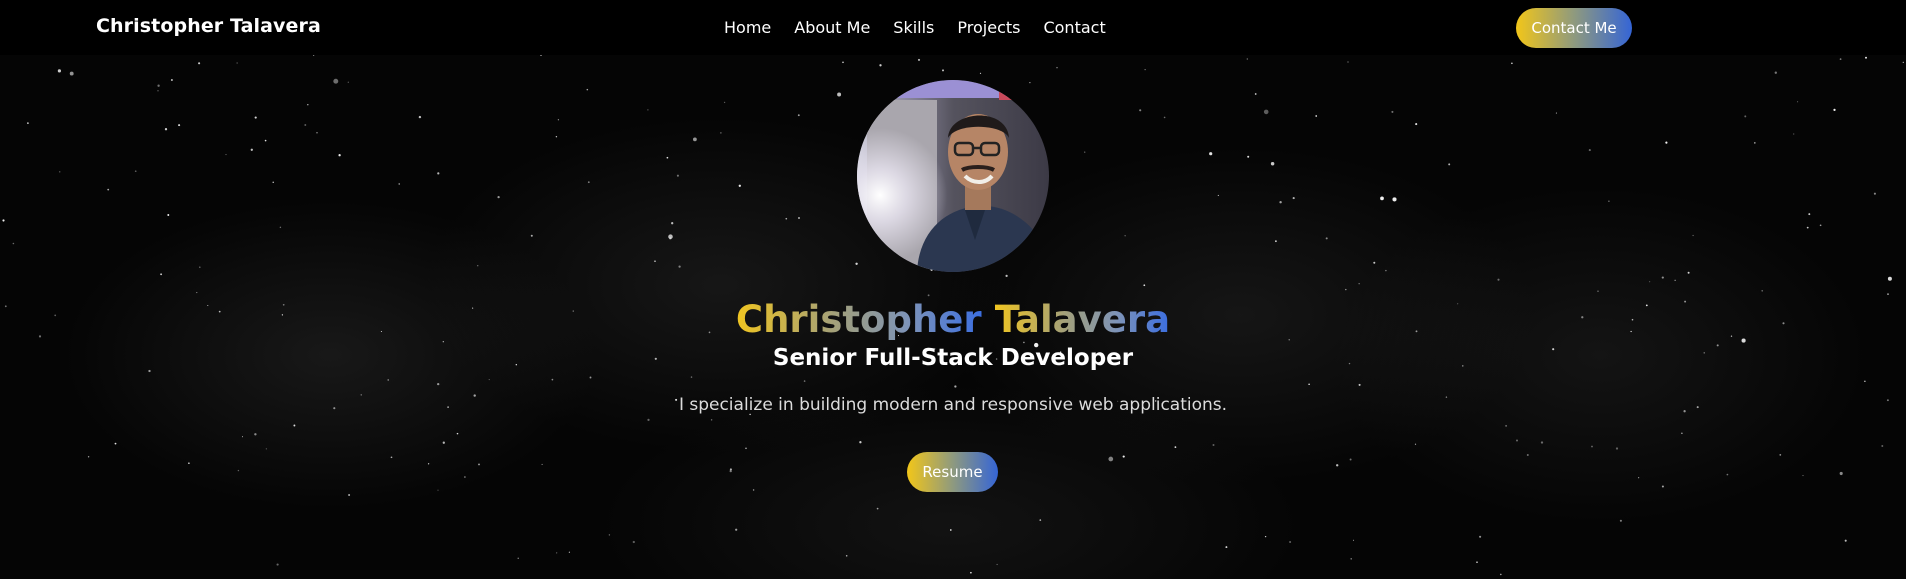 This screenshot has width=1906, height=579. What do you see at coordinates (988, 27) in the screenshot?
I see `nav-link-projects: Projects` at bounding box center [988, 27].